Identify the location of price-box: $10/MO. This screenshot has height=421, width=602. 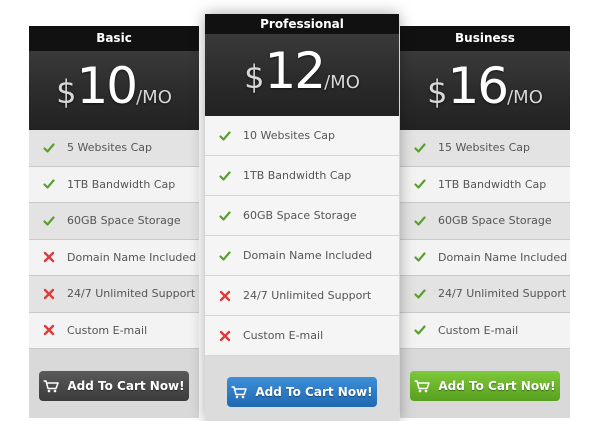
(114, 90).